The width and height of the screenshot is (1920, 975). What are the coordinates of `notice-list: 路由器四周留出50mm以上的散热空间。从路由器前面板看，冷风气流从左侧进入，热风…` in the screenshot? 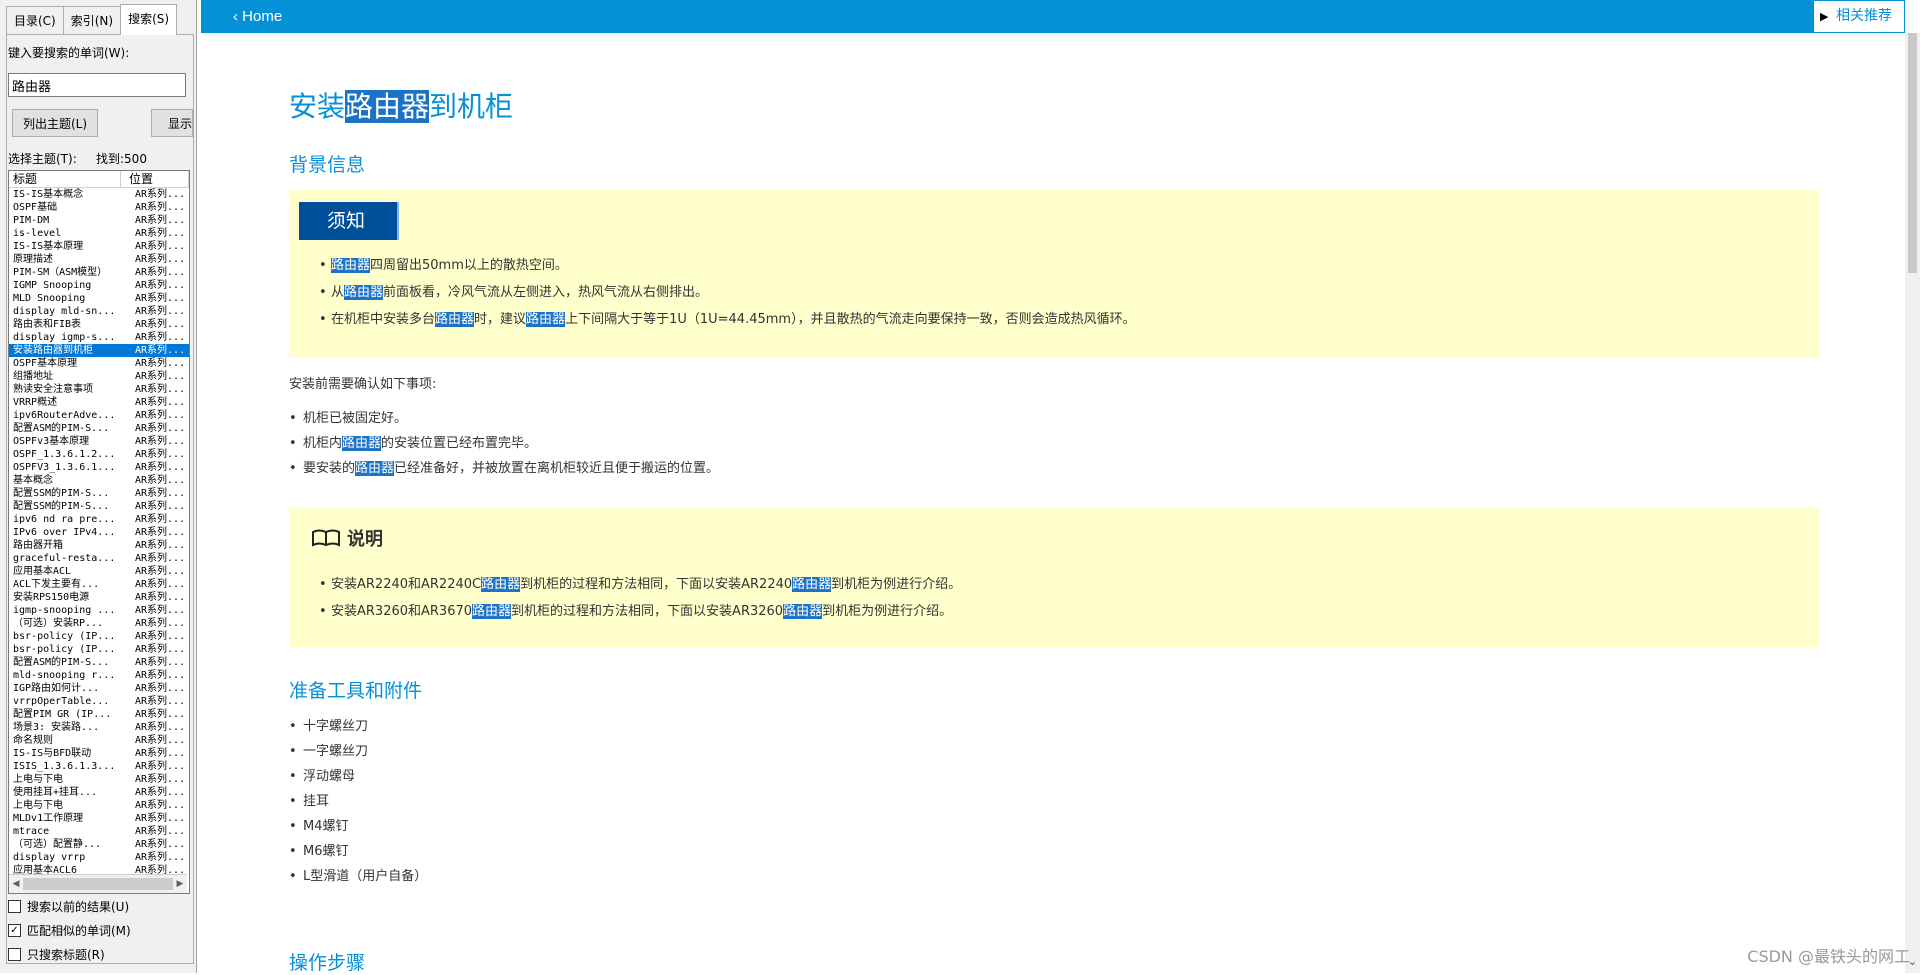 It's located at (727, 292).